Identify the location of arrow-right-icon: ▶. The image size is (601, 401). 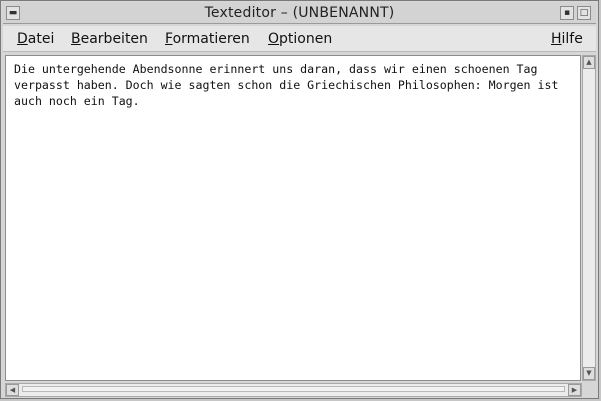
(574, 390).